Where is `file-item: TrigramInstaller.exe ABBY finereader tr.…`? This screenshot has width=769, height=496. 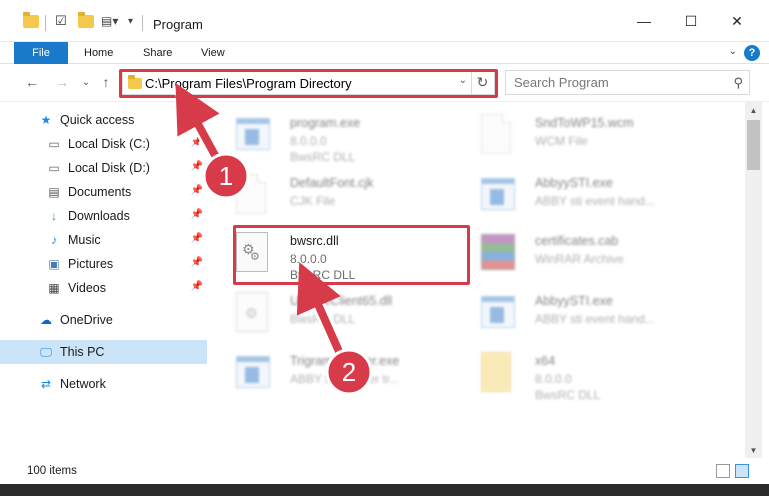 file-item: TrigramInstaller.exe ABBY finereader tr.… is located at coordinates (323, 378).